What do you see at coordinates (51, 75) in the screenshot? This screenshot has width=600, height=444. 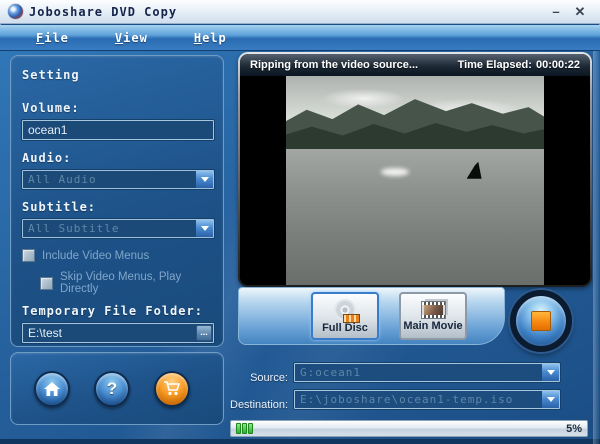 I see `settings-heading: Setting` at bounding box center [51, 75].